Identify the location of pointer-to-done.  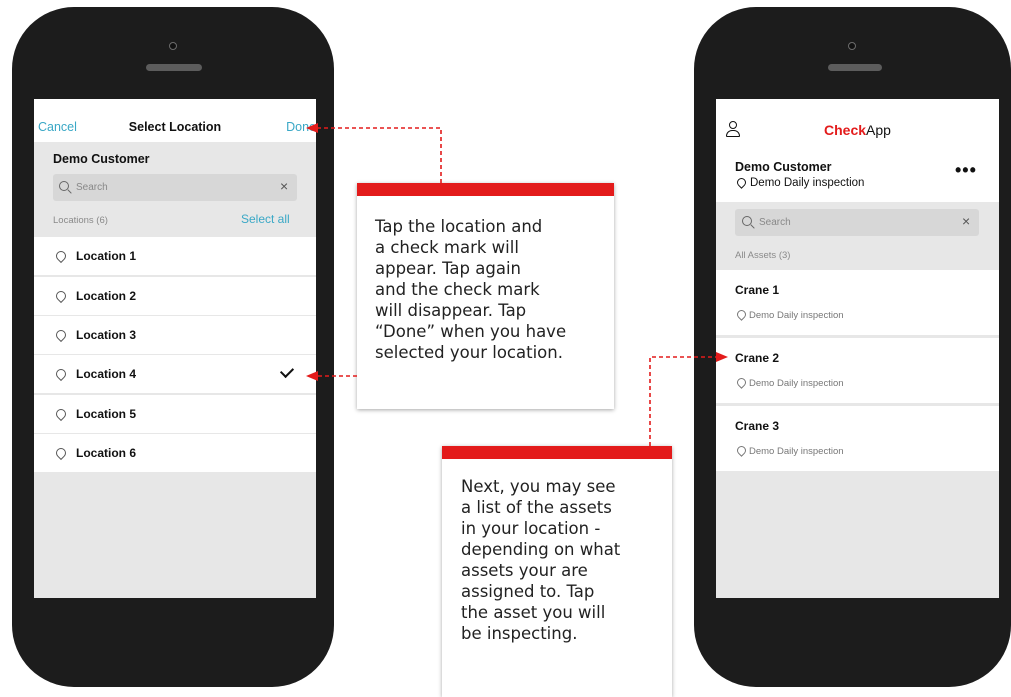
(380, 155).